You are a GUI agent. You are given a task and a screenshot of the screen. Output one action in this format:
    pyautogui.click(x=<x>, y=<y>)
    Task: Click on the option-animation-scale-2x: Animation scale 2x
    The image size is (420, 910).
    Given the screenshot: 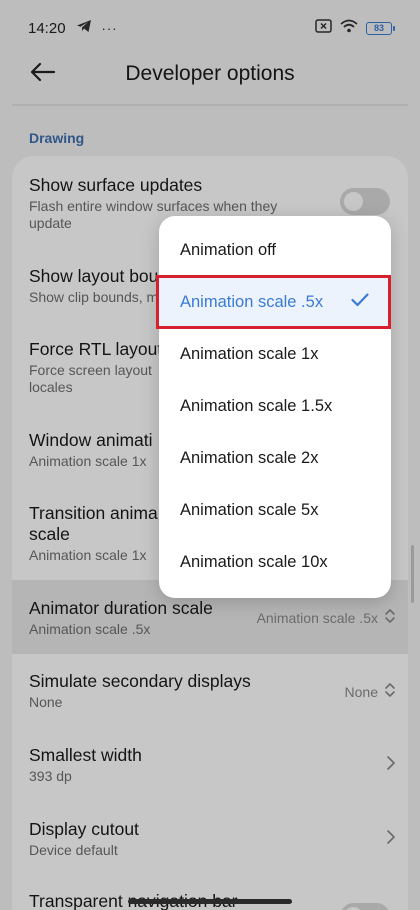 What is the action you would take?
    pyautogui.click(x=275, y=458)
    